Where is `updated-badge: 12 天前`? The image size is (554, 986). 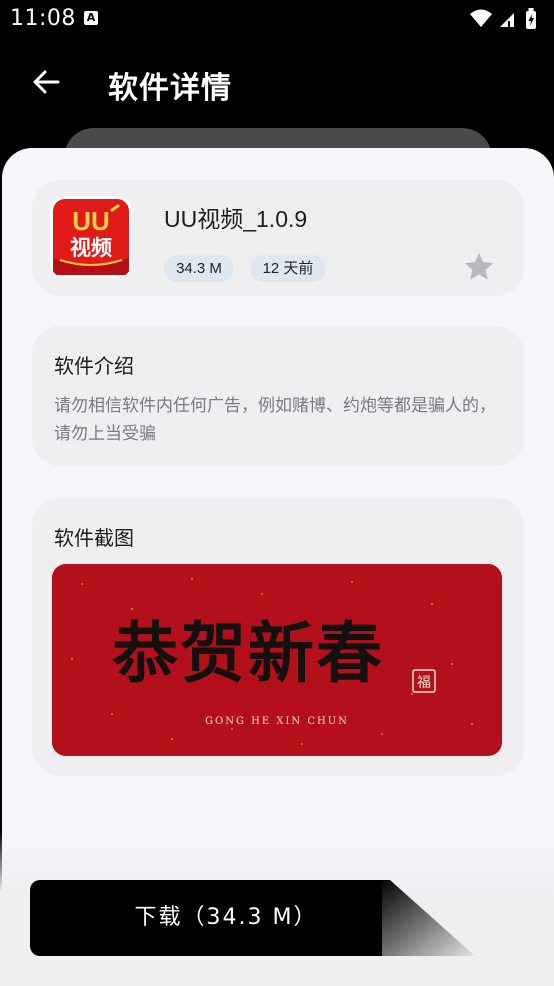 updated-badge: 12 天前 is located at coordinates (288, 268).